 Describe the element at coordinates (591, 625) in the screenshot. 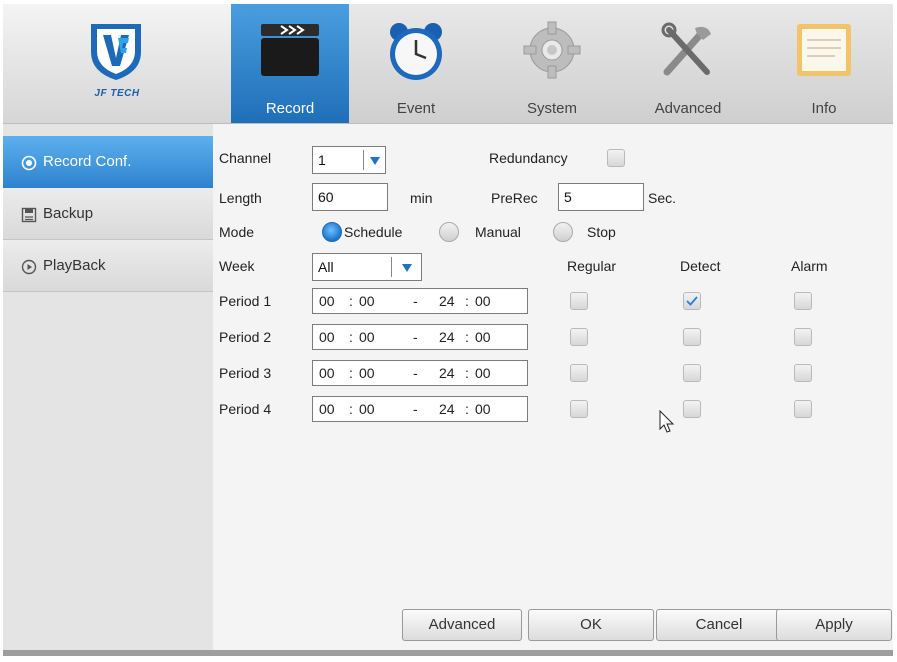

I see `ok-button: OK` at that location.